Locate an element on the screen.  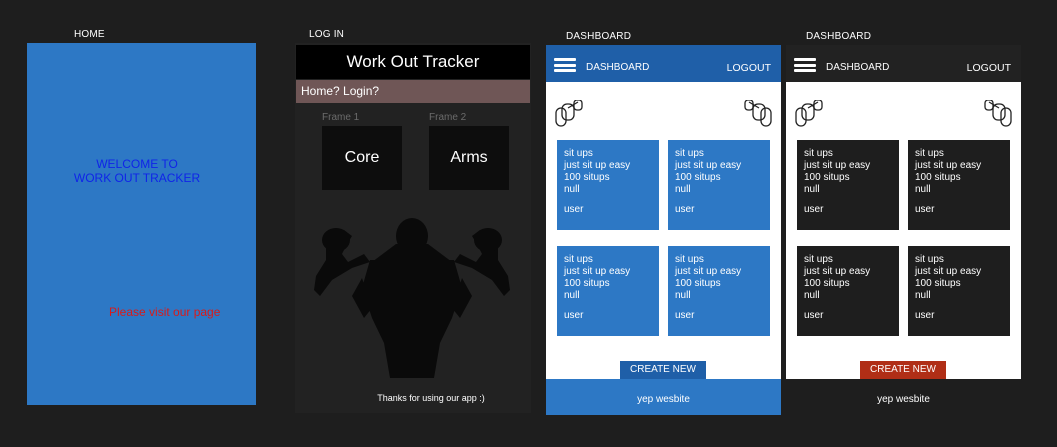
welcome-text: WELCOME TO WORK OUT TRACKER is located at coordinates (137, 171).